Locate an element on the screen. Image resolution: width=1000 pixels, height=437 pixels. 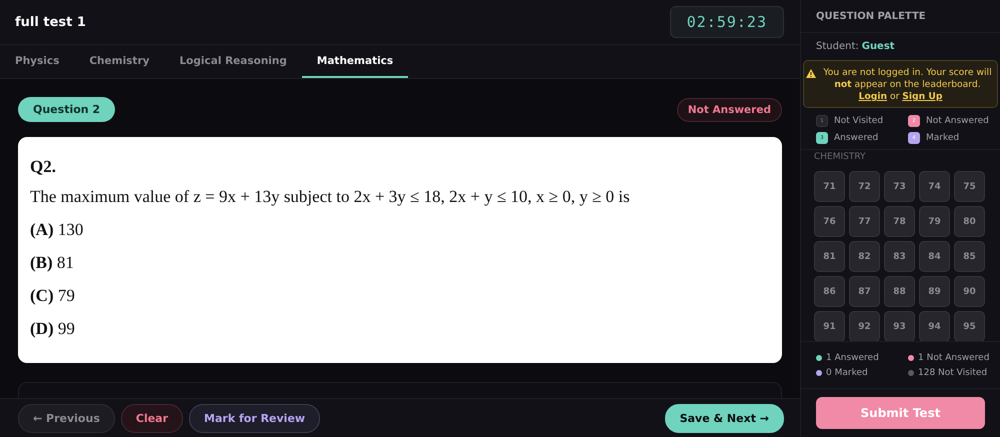
question-number-button: 87 is located at coordinates (864, 292).